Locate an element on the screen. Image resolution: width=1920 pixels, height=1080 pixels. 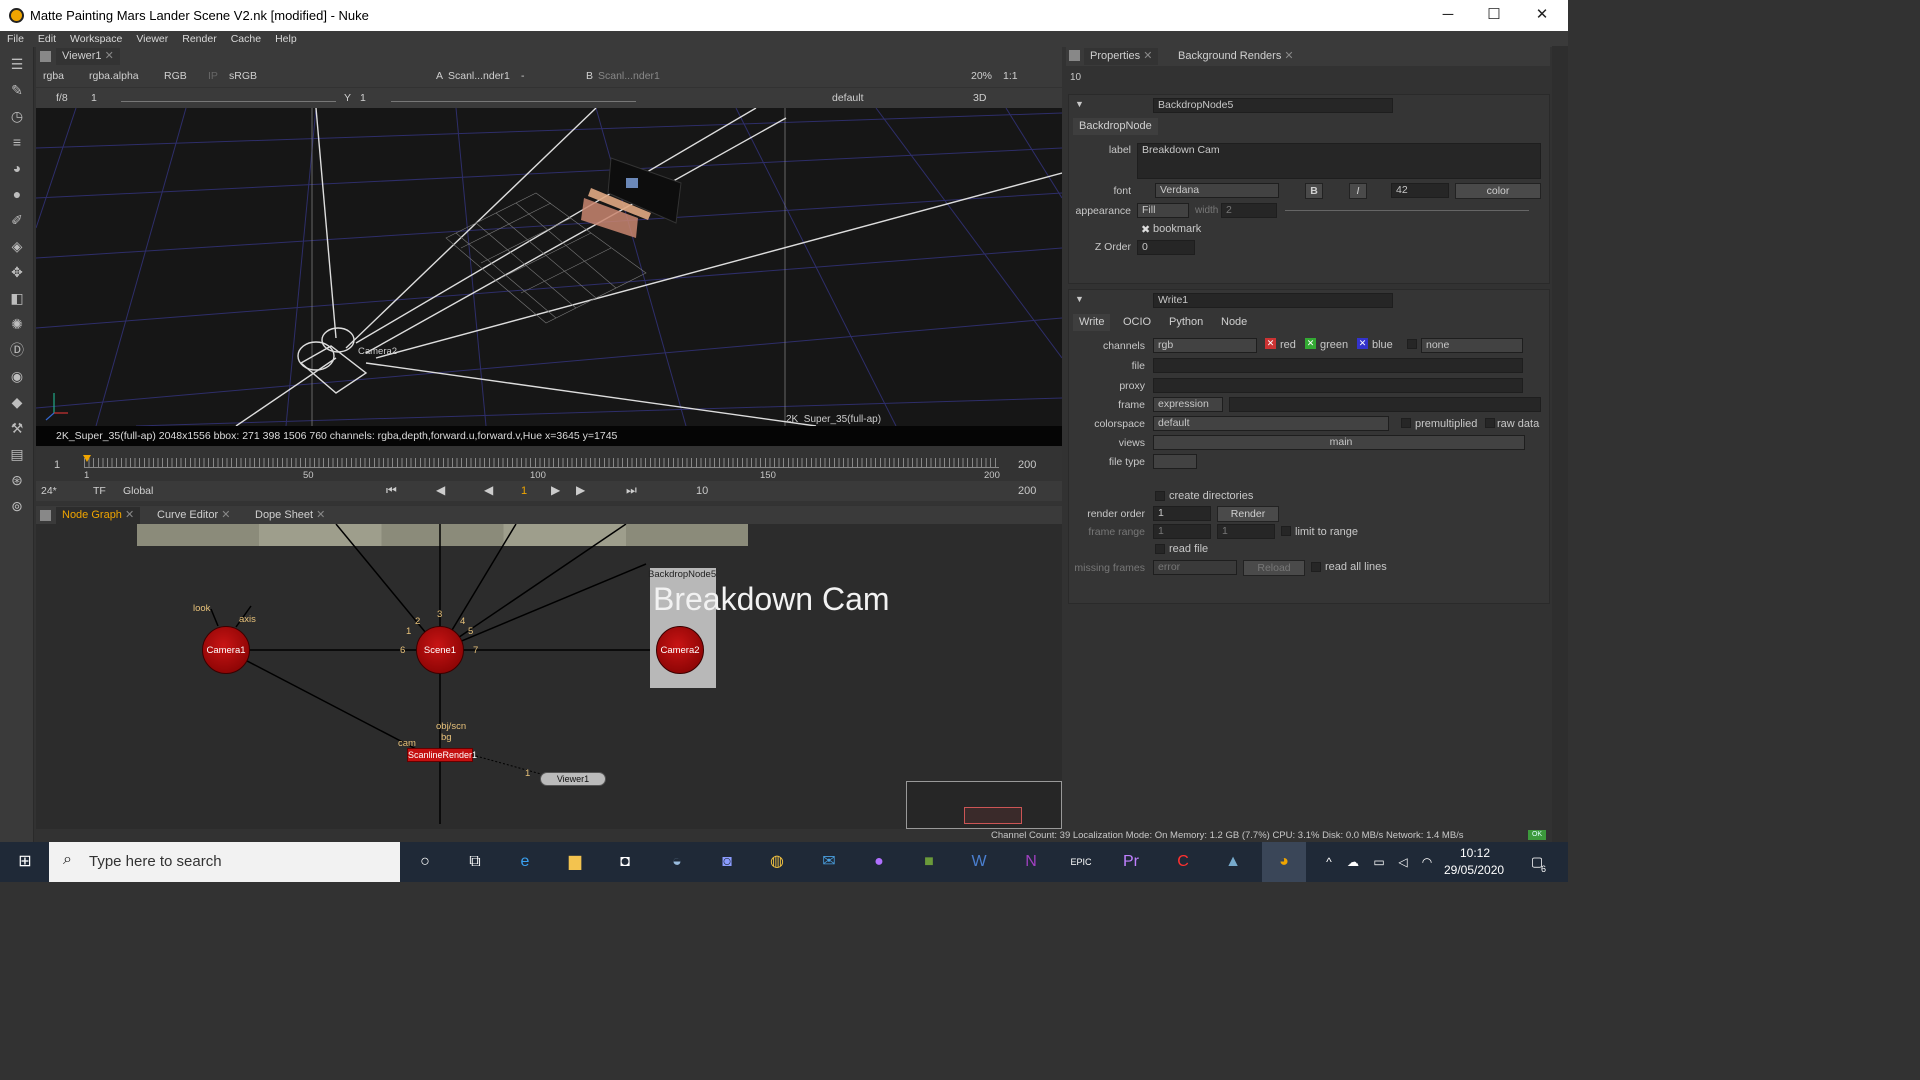
next-frame-icon: ▶ is located at coordinates (580, 490).